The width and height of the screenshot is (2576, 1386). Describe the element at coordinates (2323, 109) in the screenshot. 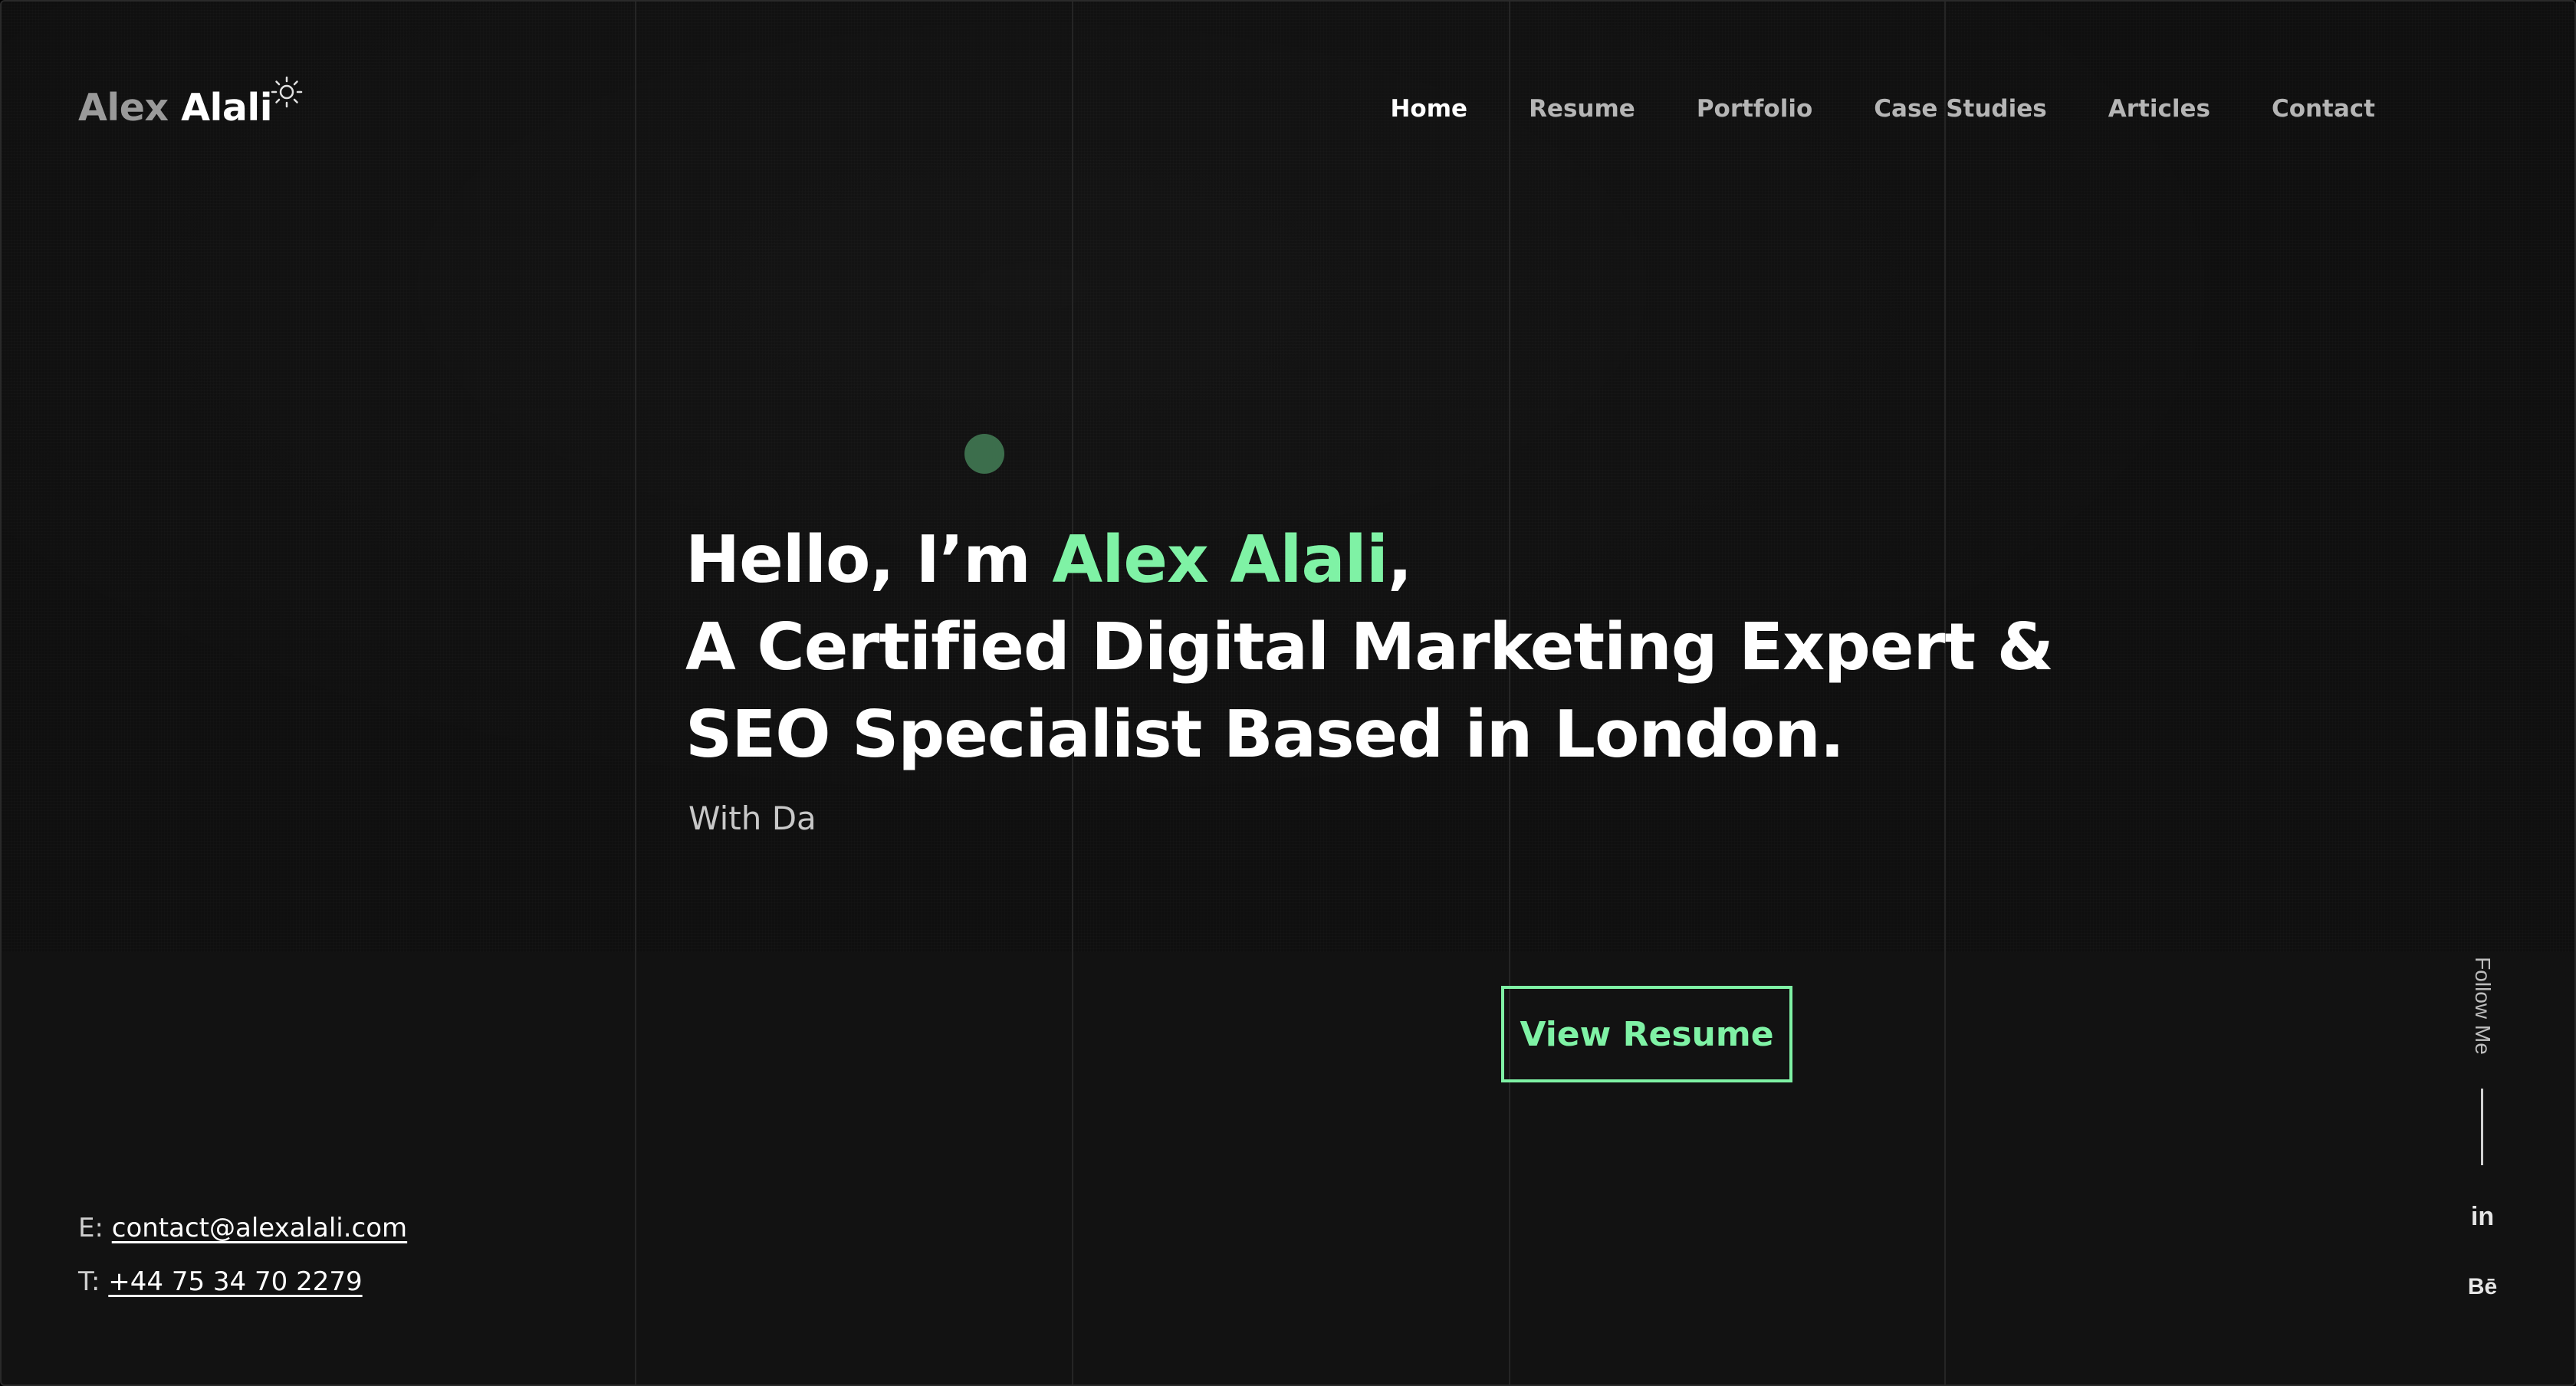

I see `nav-item-contact: Contact` at that location.